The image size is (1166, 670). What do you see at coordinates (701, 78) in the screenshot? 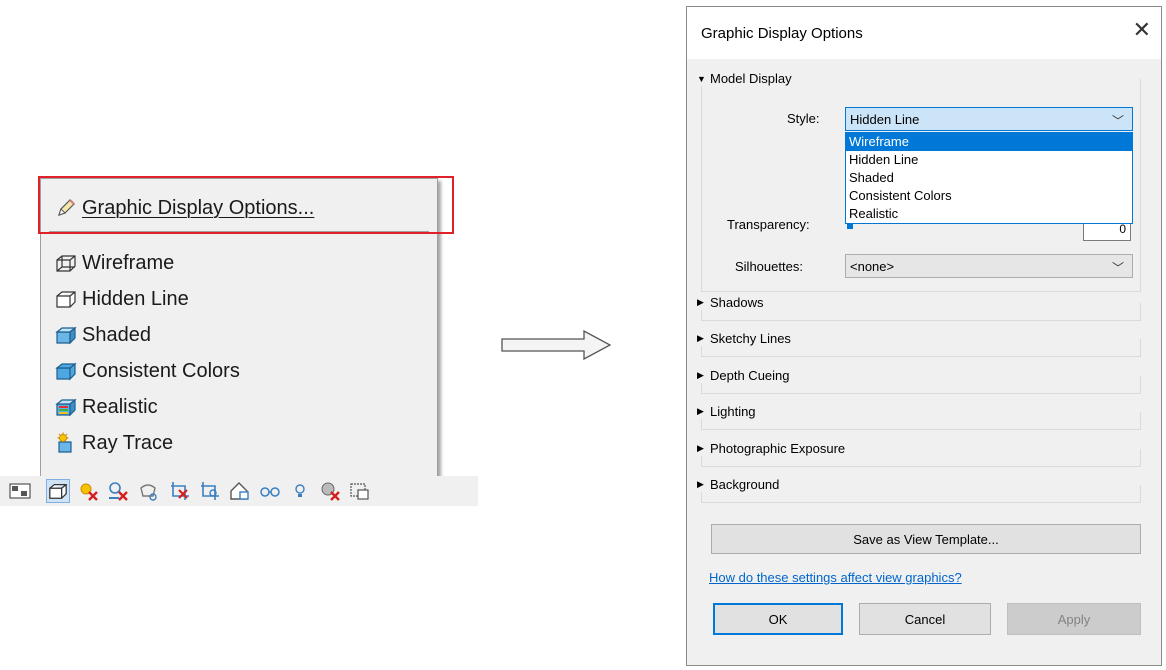
I see `expand-down-icon: ▼` at bounding box center [701, 78].